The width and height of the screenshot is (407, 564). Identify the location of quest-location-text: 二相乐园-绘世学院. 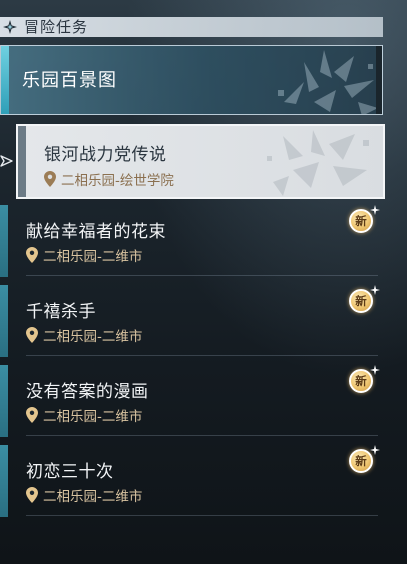
(117, 181).